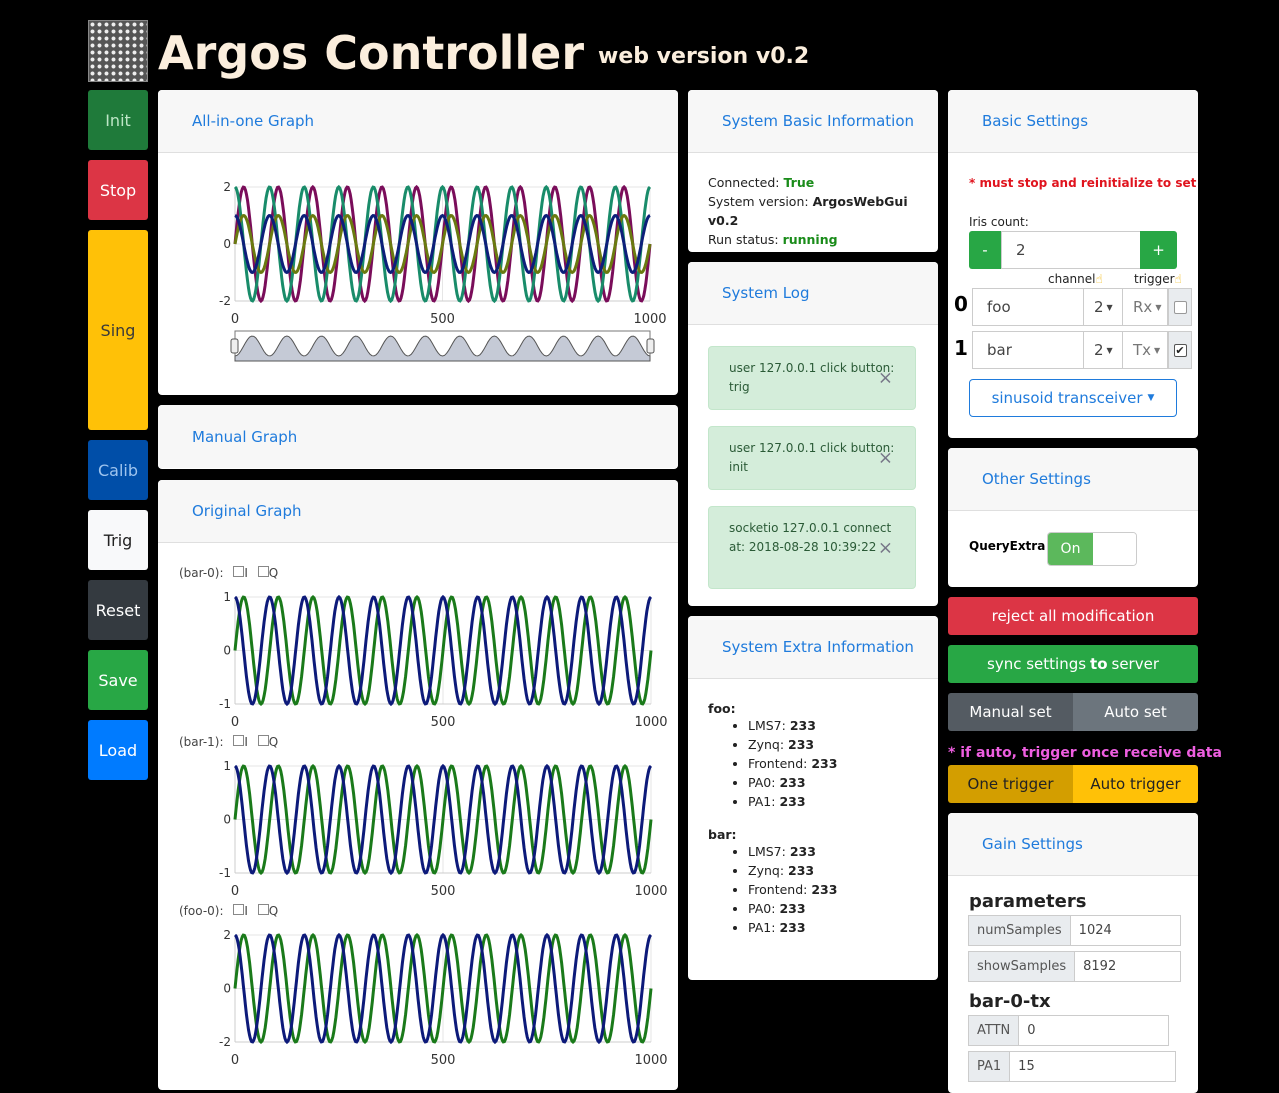 This screenshot has height=1093, width=1279. Describe the element at coordinates (1073, 121) in the screenshot. I see `basic-settings-title: Basic Settings` at that location.